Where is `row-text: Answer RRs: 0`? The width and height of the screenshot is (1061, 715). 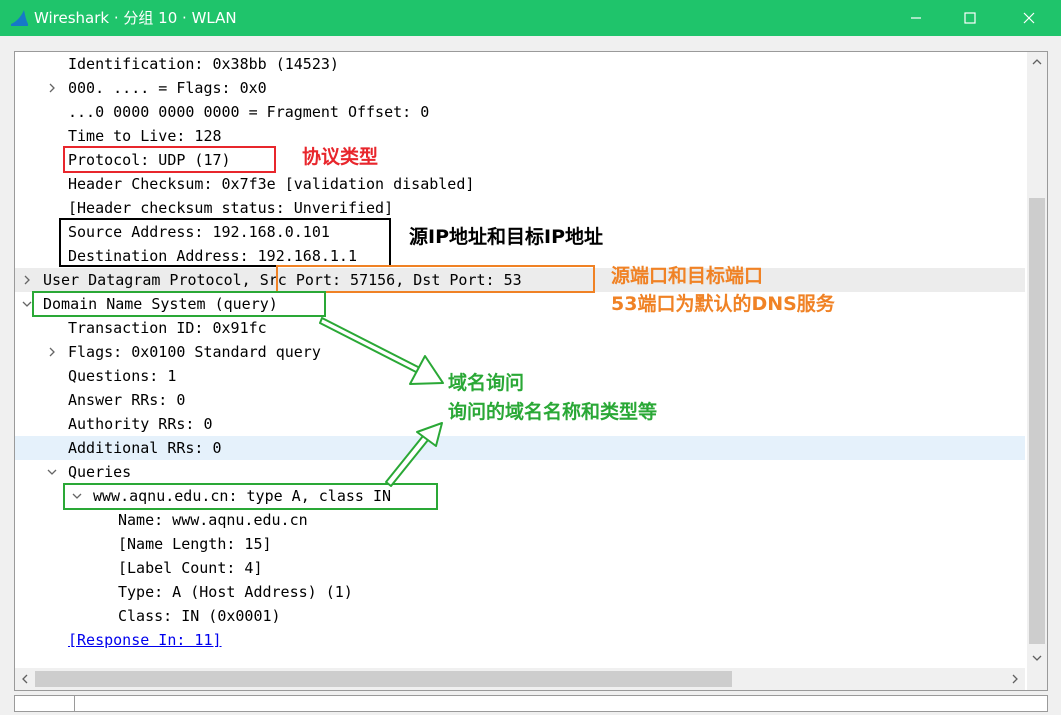 row-text: Answer RRs: 0 is located at coordinates (127, 400).